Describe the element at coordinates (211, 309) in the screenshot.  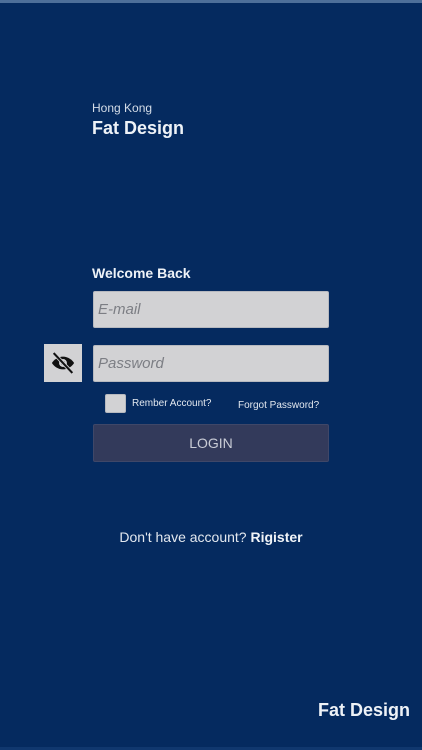
I see `email-input` at that location.